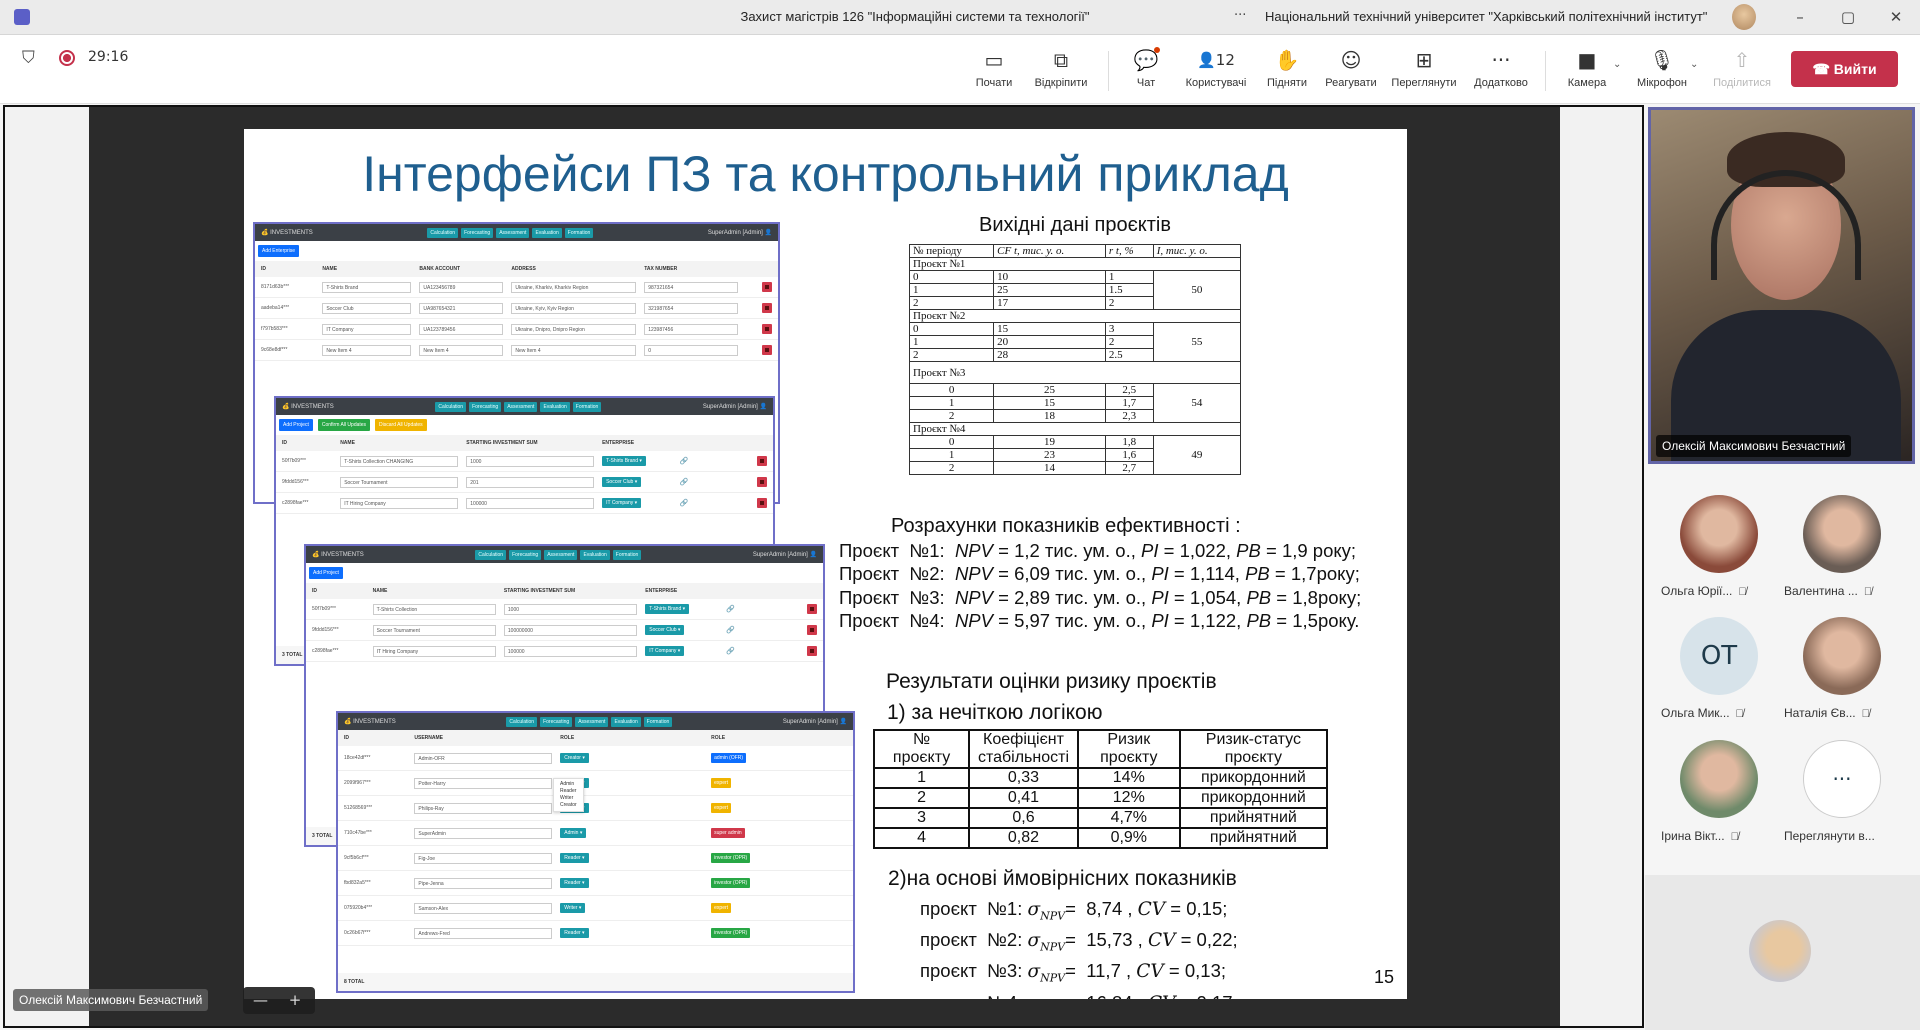 The width and height of the screenshot is (1920, 1030). What do you see at coordinates (260, 1000) in the screenshot?
I see `zoom-out-button: —` at bounding box center [260, 1000].